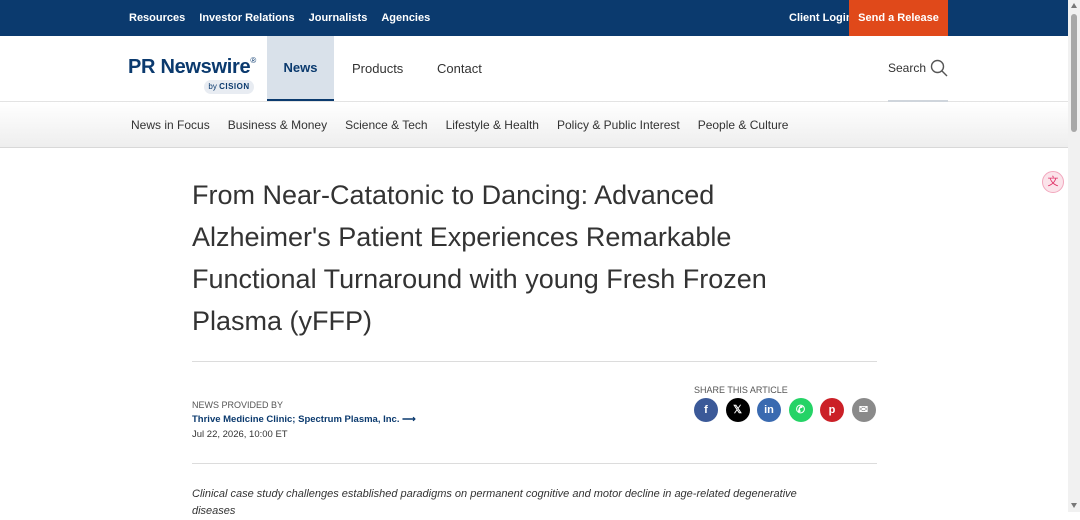  What do you see at coordinates (405, 18) in the screenshot?
I see `agencies-link: Agencies` at bounding box center [405, 18].